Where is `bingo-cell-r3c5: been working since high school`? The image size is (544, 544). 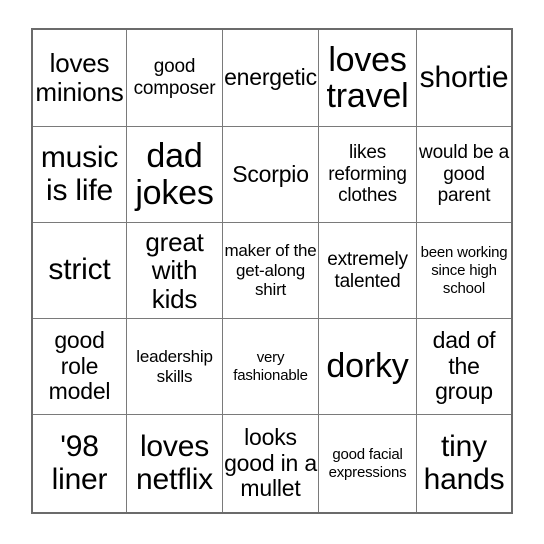
bingo-cell-r3c5: been working since high school is located at coordinates (464, 271).